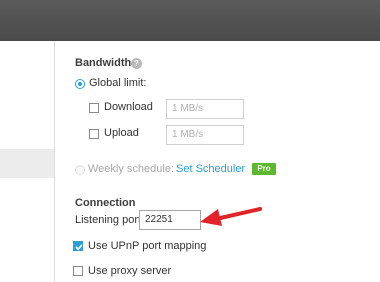  Describe the element at coordinates (205, 109) in the screenshot. I see `download-limit-input: 1 MB/s` at that location.